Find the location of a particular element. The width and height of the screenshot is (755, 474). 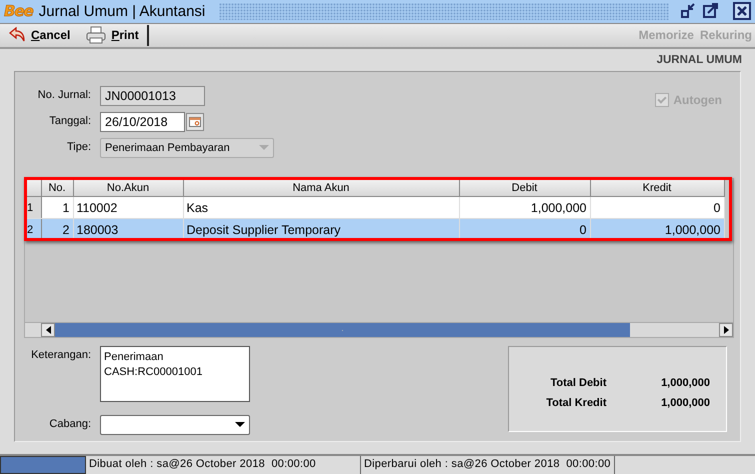

column-header: Debit is located at coordinates (524, 188).